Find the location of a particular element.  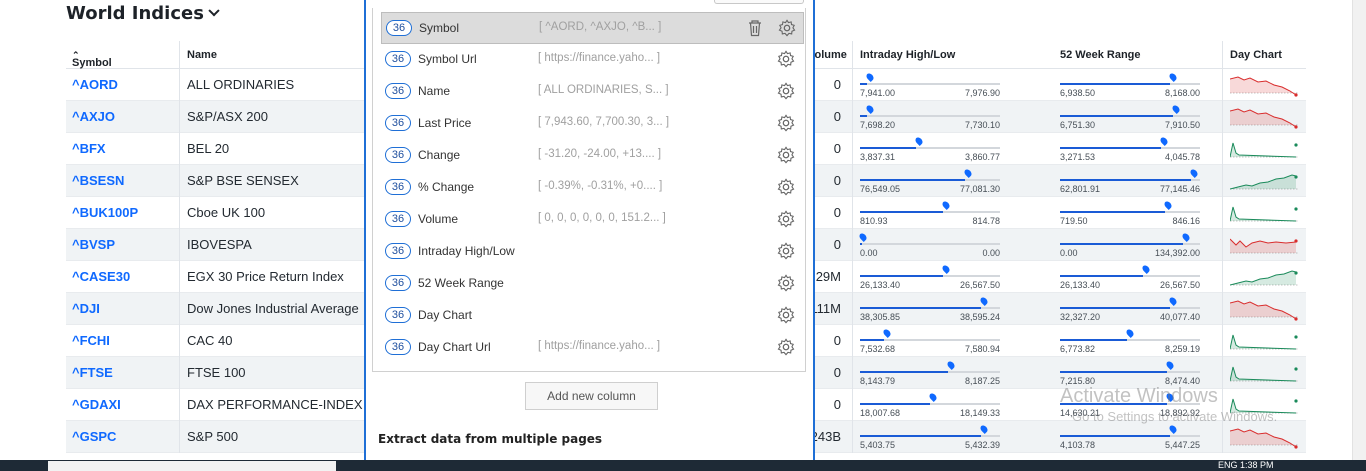

range-high: 7,910.50 is located at coordinates (1182, 125).